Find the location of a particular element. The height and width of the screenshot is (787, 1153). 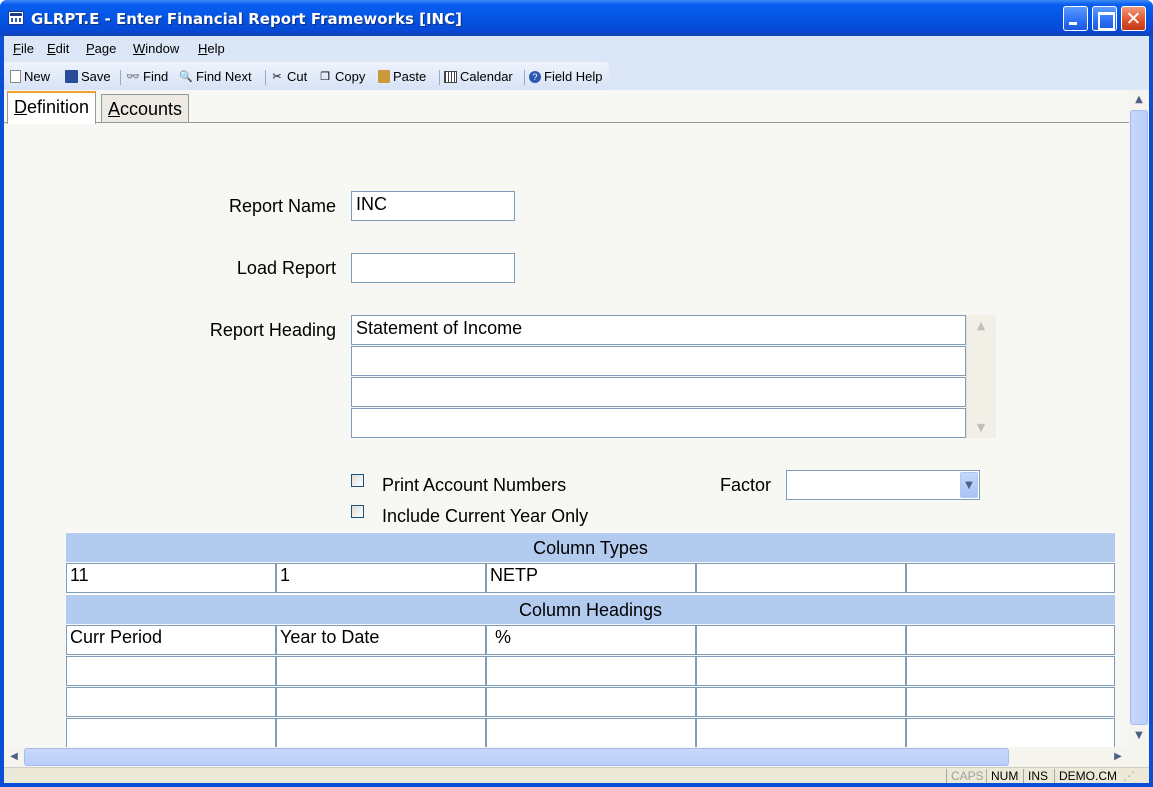

floppy-disk-icon is located at coordinates (71, 76).